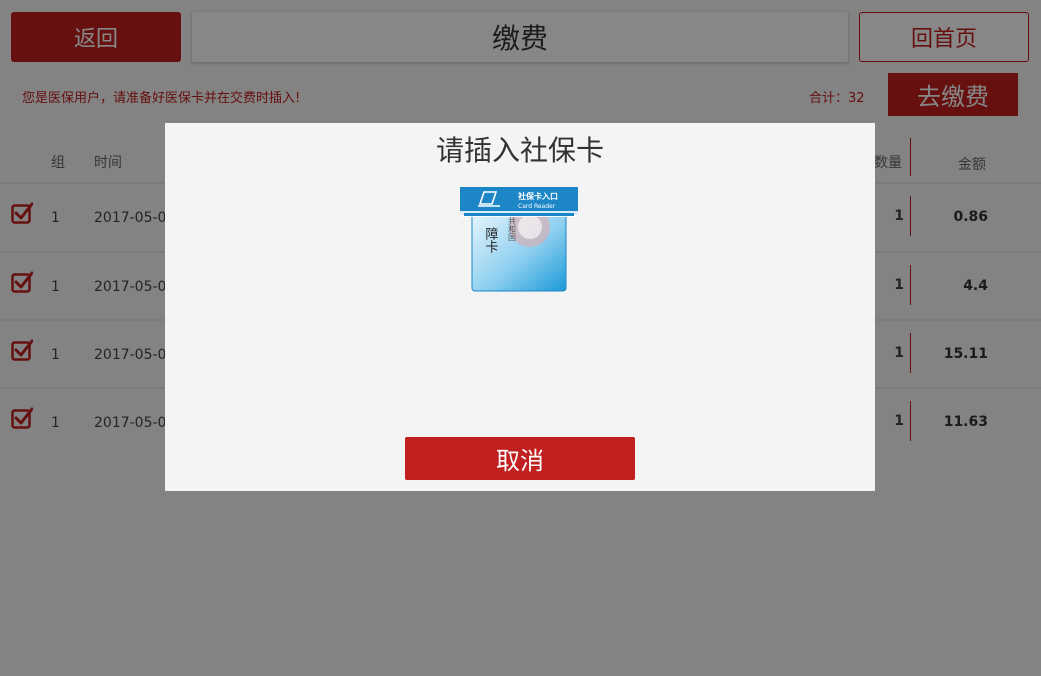 This screenshot has width=1041, height=676. What do you see at coordinates (512, 229) in the screenshot?
I see `card-text-small: 共和国` at bounding box center [512, 229].